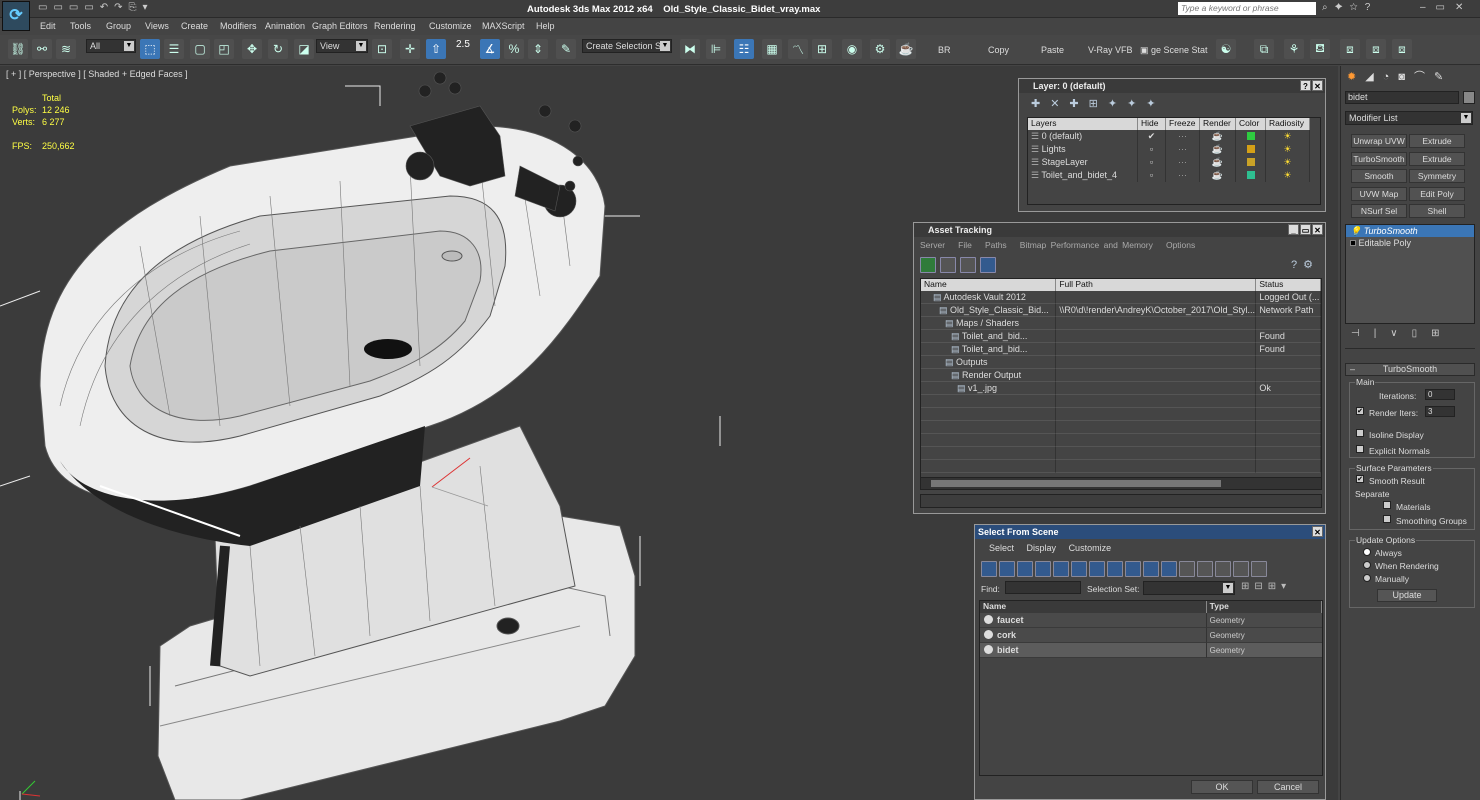  Describe the element at coordinates (1288, 787) in the screenshot. I see `cancel-button: Cancel` at that location.